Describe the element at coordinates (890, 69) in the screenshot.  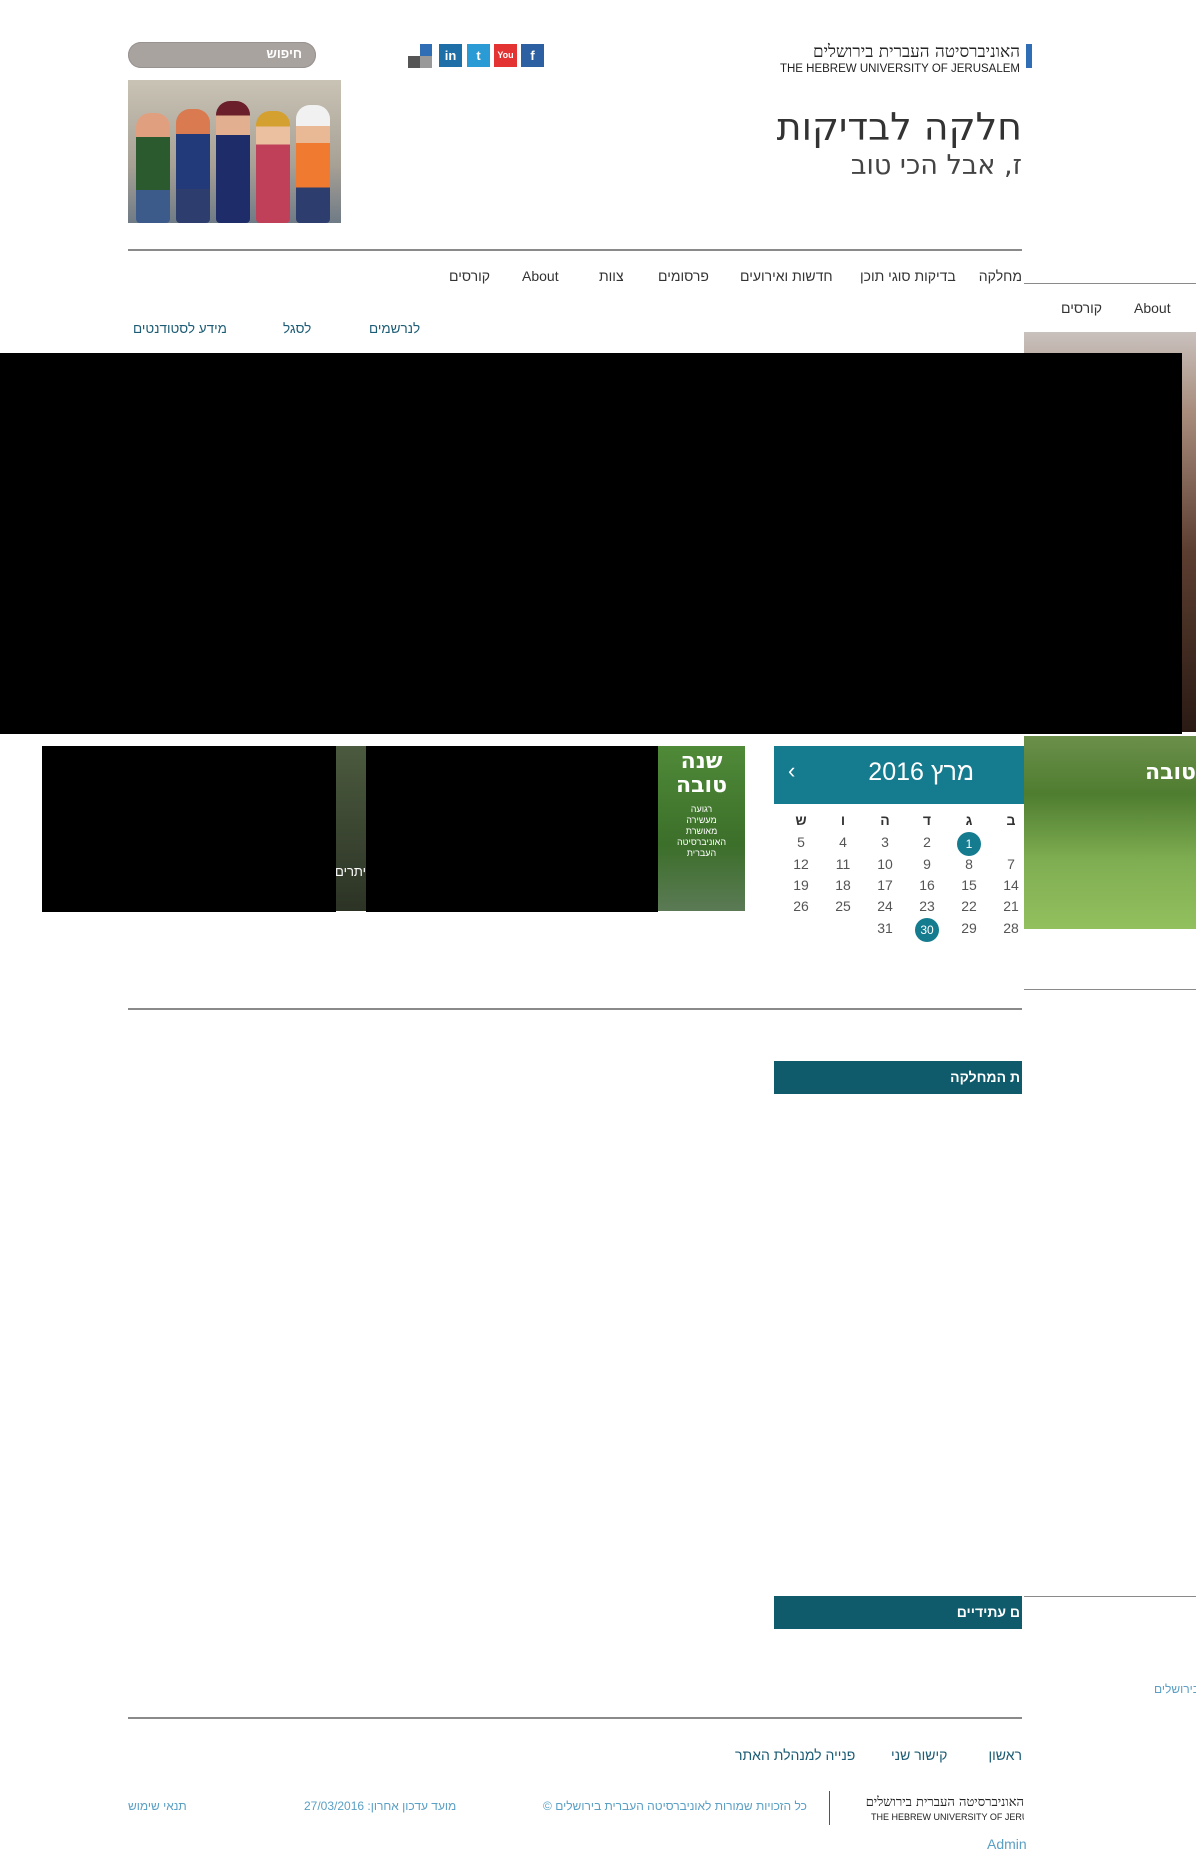
I see `university-logo-english: THE HEBREW UNIVERSITY OF JERUSALEM` at that location.